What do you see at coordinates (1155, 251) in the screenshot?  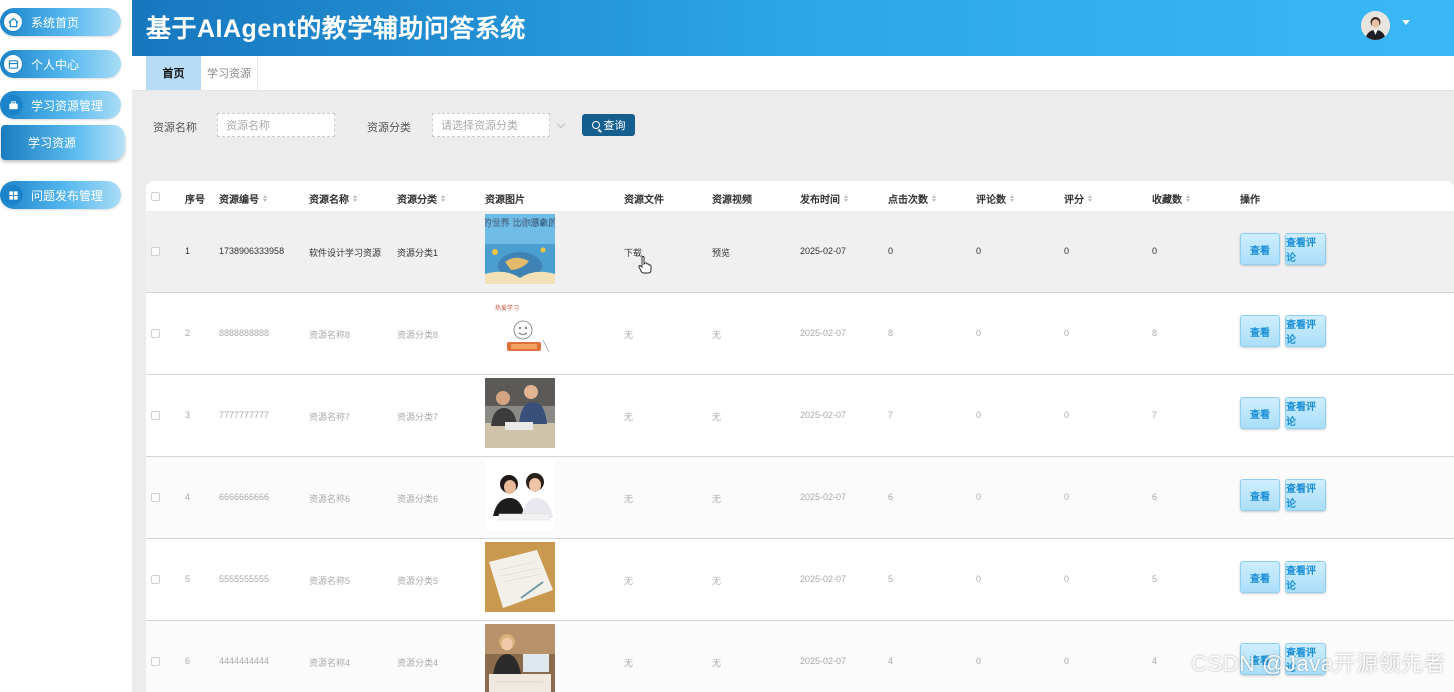 I see `cell-favorites: 0` at bounding box center [1155, 251].